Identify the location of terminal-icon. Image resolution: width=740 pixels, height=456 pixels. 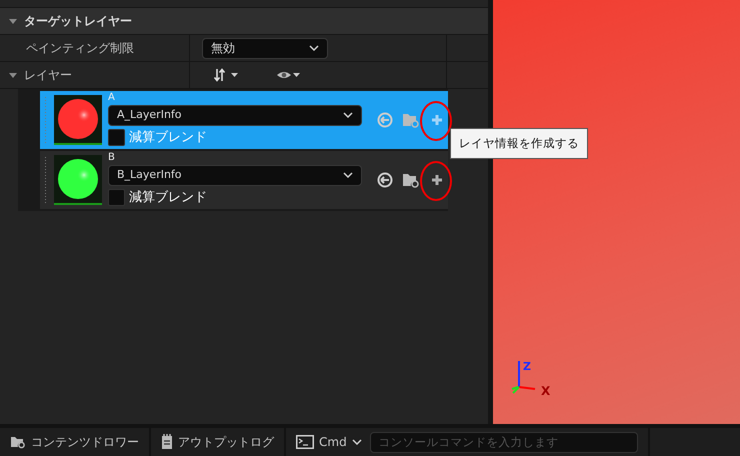
(305, 442).